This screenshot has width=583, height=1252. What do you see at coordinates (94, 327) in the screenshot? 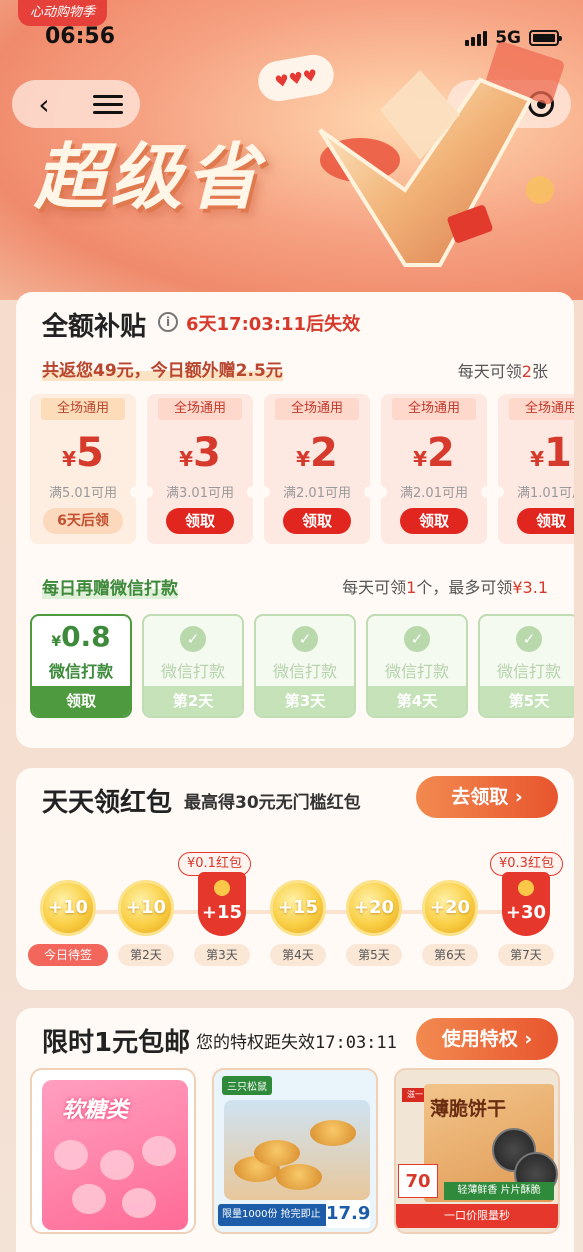
I see `subsidy-title: 全额补贴` at bounding box center [94, 327].